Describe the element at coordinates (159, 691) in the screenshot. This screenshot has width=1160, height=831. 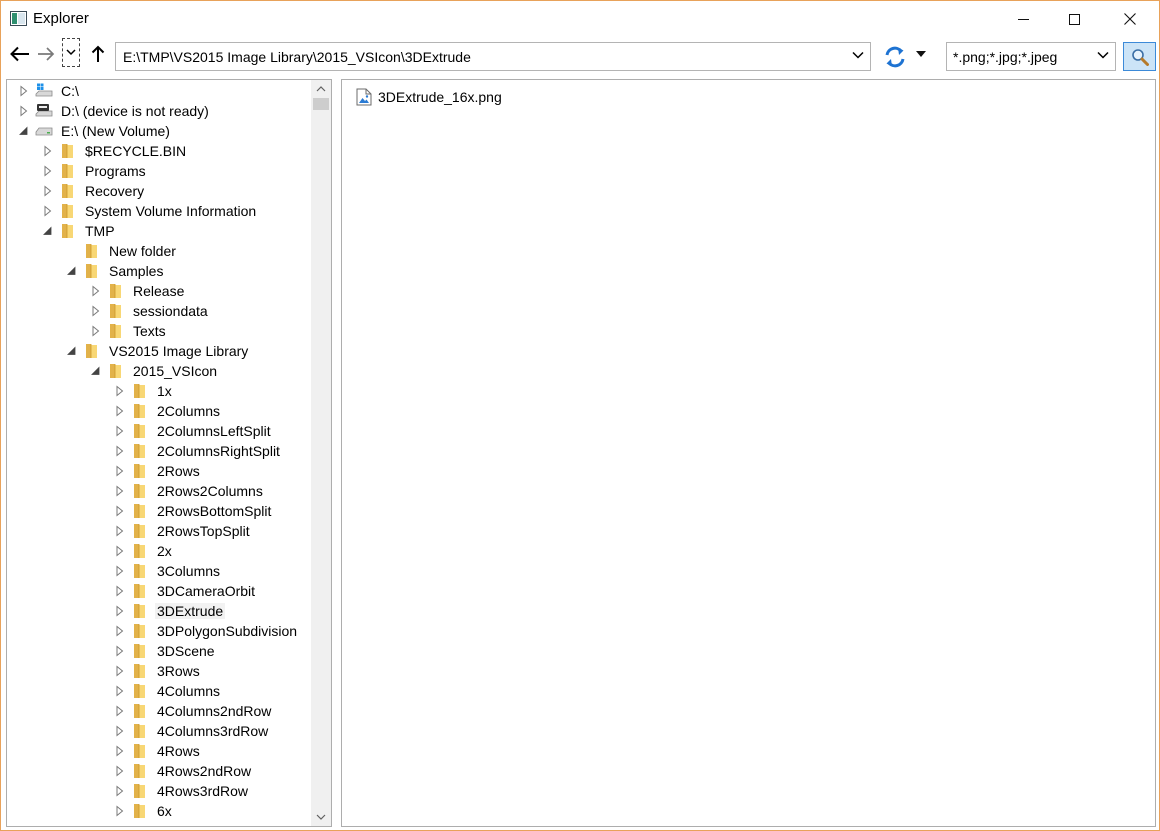
I see `tree-item: 4Columns` at that location.